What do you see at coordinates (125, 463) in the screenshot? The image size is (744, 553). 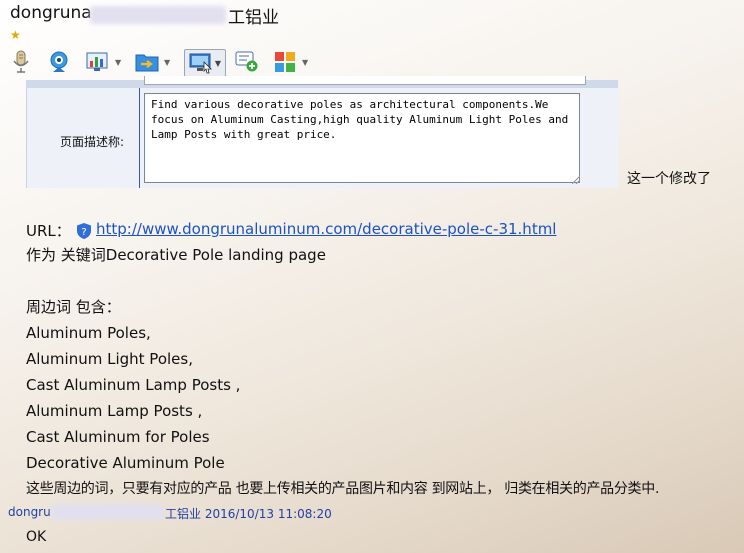 I see `related-term: Decorative Aluminum Pole` at bounding box center [125, 463].